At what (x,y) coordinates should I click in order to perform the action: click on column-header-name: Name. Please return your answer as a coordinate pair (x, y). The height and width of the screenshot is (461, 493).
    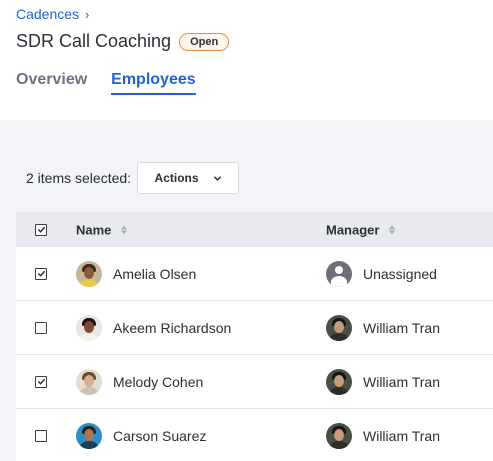
    Looking at the image, I should click on (102, 229).